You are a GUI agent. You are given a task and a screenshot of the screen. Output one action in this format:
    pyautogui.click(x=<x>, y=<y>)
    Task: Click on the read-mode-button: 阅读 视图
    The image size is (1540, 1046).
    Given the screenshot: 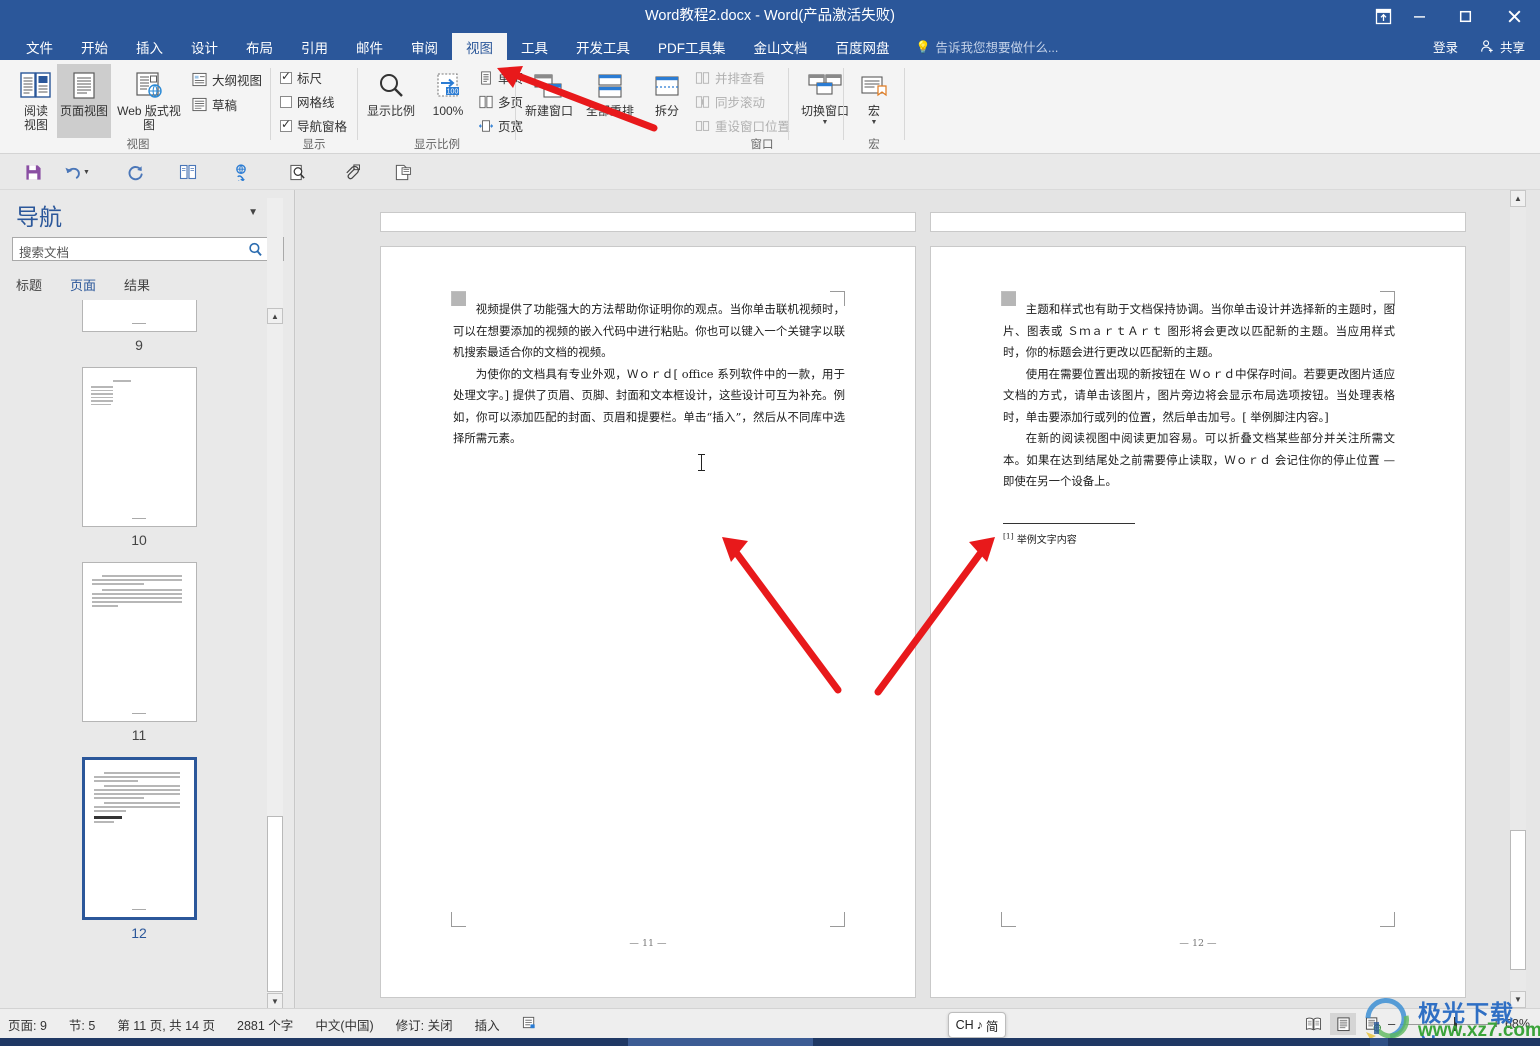 What is the action you would take?
    pyautogui.click(x=36, y=101)
    